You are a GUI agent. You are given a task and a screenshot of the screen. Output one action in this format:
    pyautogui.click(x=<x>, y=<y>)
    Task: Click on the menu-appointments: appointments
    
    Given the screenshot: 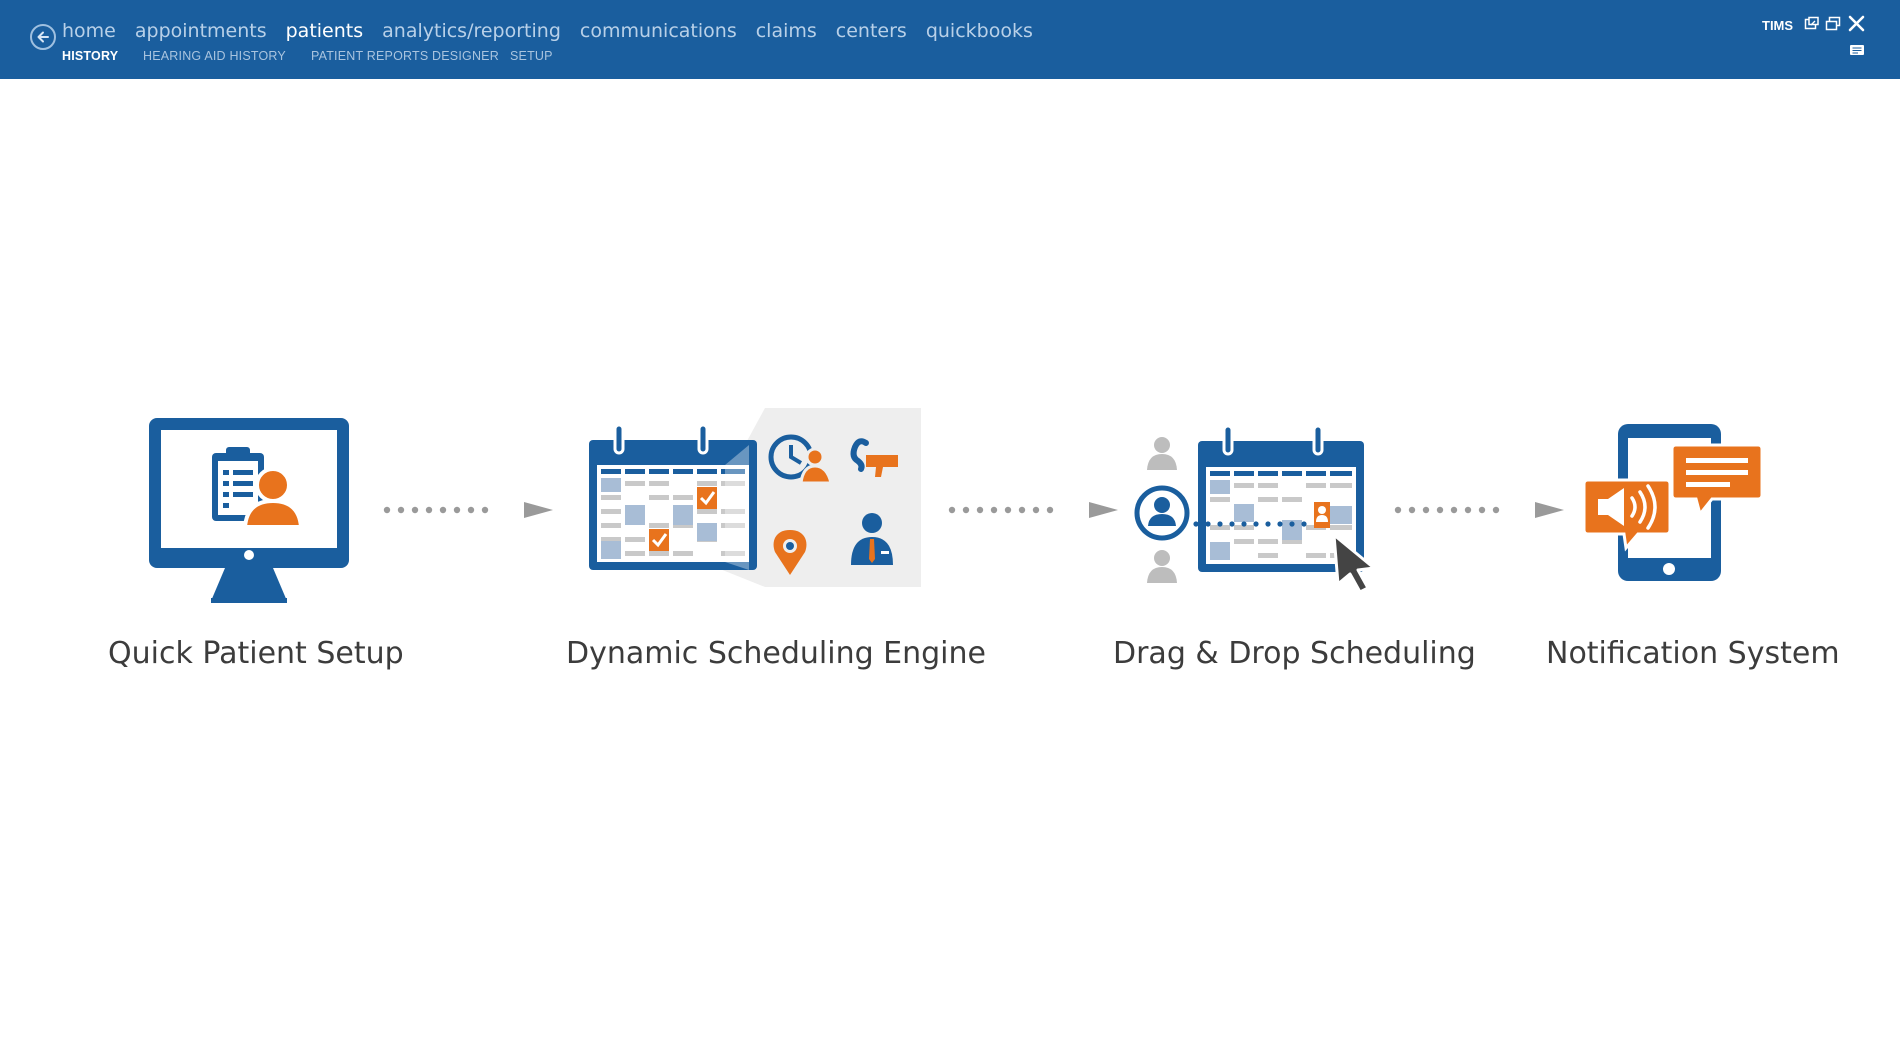 What is the action you would take?
    pyautogui.click(x=201, y=31)
    